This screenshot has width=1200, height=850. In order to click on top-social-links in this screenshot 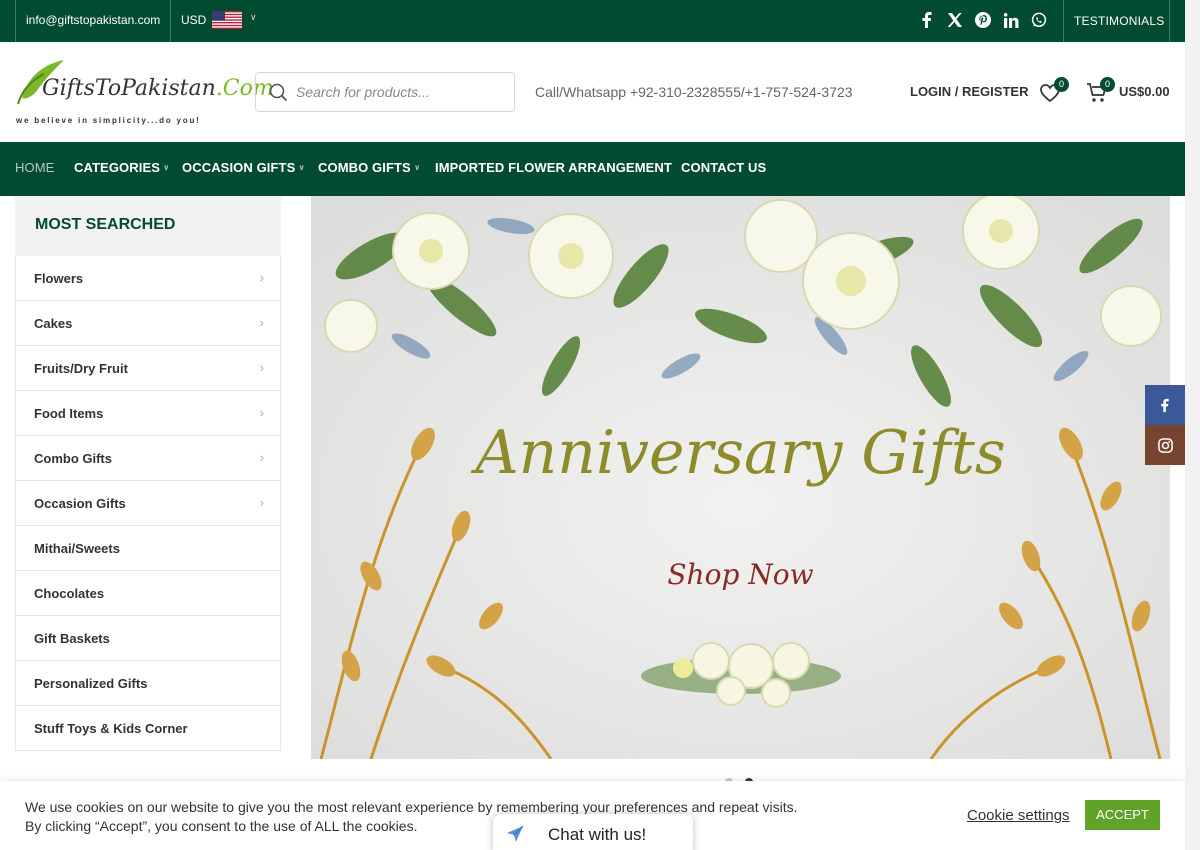, I will do `click(983, 20)`.